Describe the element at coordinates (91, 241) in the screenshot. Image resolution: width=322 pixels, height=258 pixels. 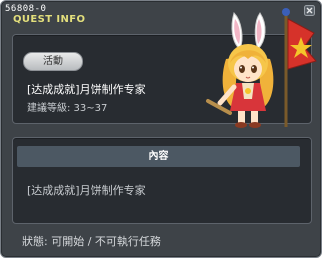
I see `quest-status: 狀態: 可開始 / 不可執行任務` at that location.